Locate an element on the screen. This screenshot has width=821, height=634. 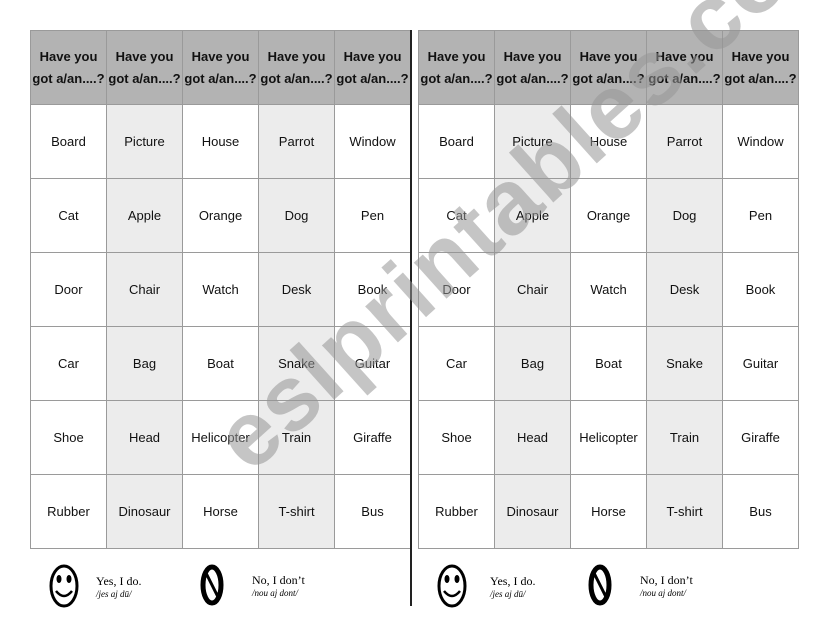
smiley-icon is located at coordinates (452, 586).